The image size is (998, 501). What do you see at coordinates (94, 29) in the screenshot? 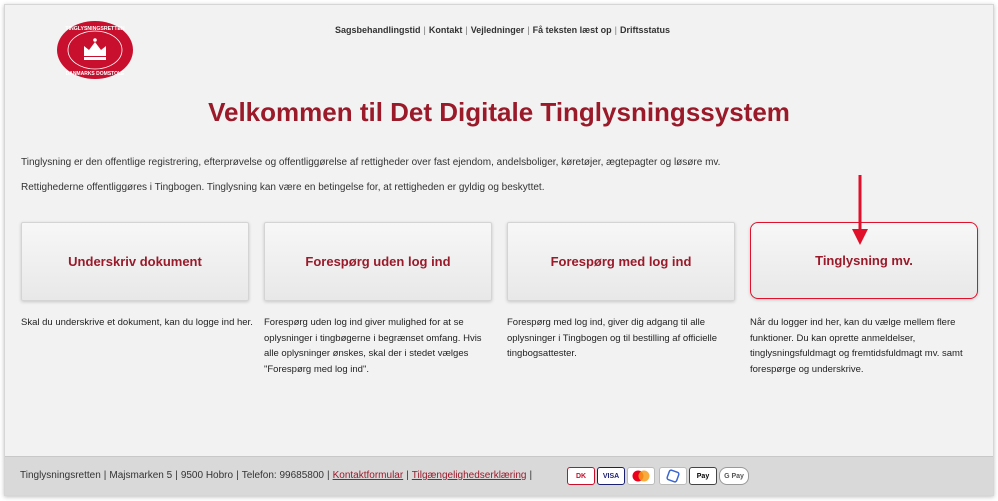
I see `svg-text: TINGLYSNINGSRETTEN` at bounding box center [94, 29].